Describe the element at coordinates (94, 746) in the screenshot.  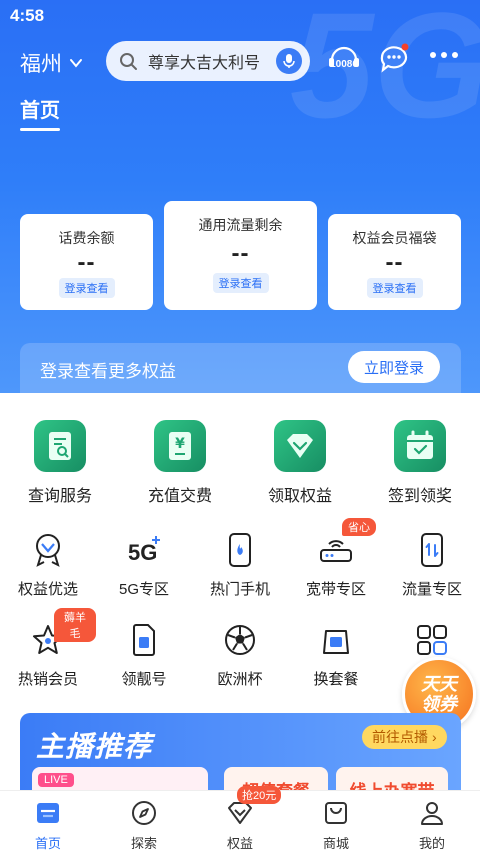
I see `banner-title: 主播推荐` at that location.